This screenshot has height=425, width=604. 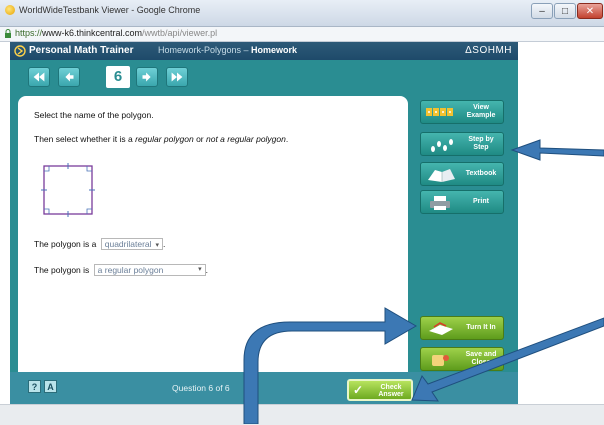 I want to click on close-button: ✕, so click(x=590, y=11).